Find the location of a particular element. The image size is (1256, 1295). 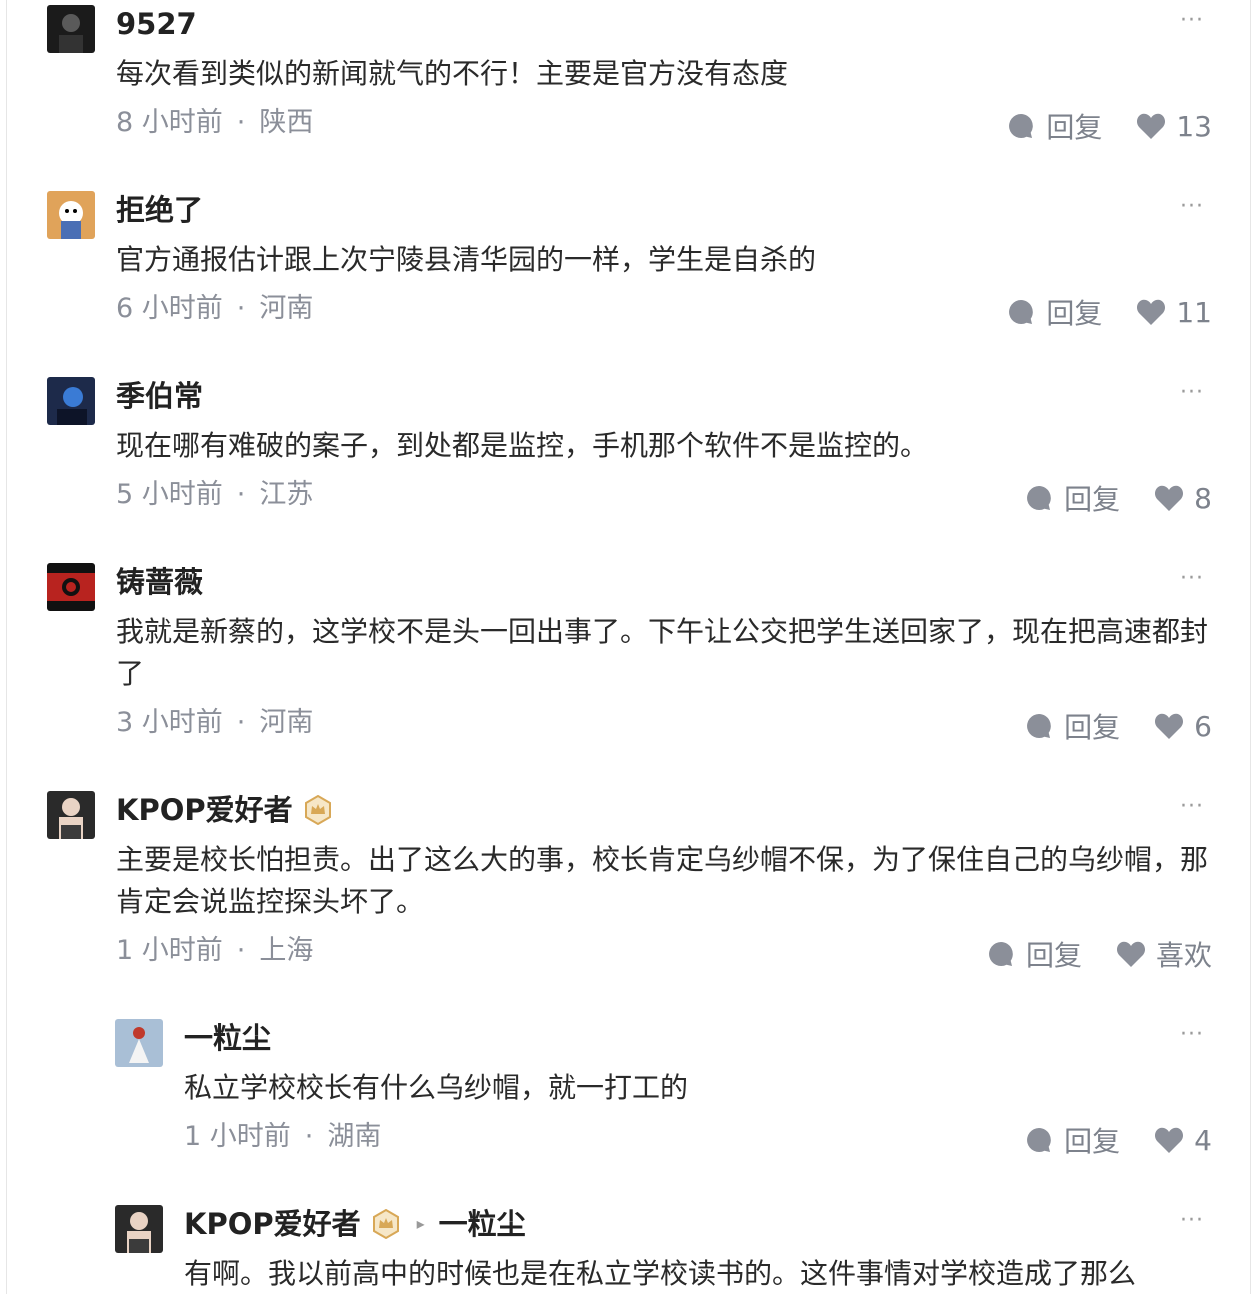

location: 江苏 is located at coordinates (286, 494).